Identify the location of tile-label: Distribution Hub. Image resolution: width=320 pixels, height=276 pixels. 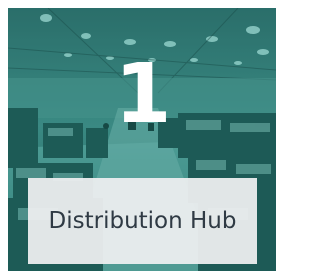
(142, 220).